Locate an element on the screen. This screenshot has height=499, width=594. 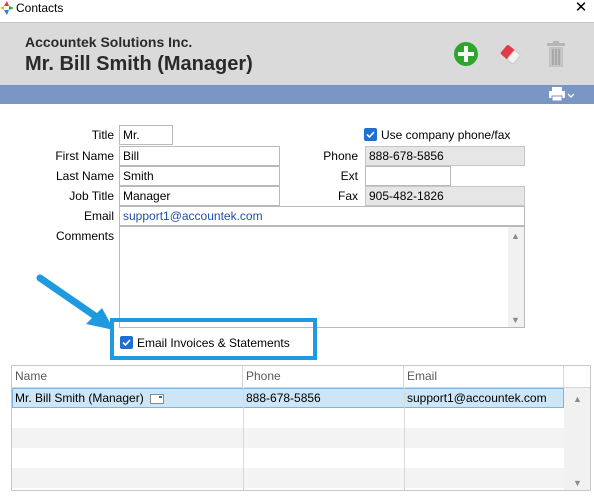
column-header-spacer is located at coordinates (577, 377).